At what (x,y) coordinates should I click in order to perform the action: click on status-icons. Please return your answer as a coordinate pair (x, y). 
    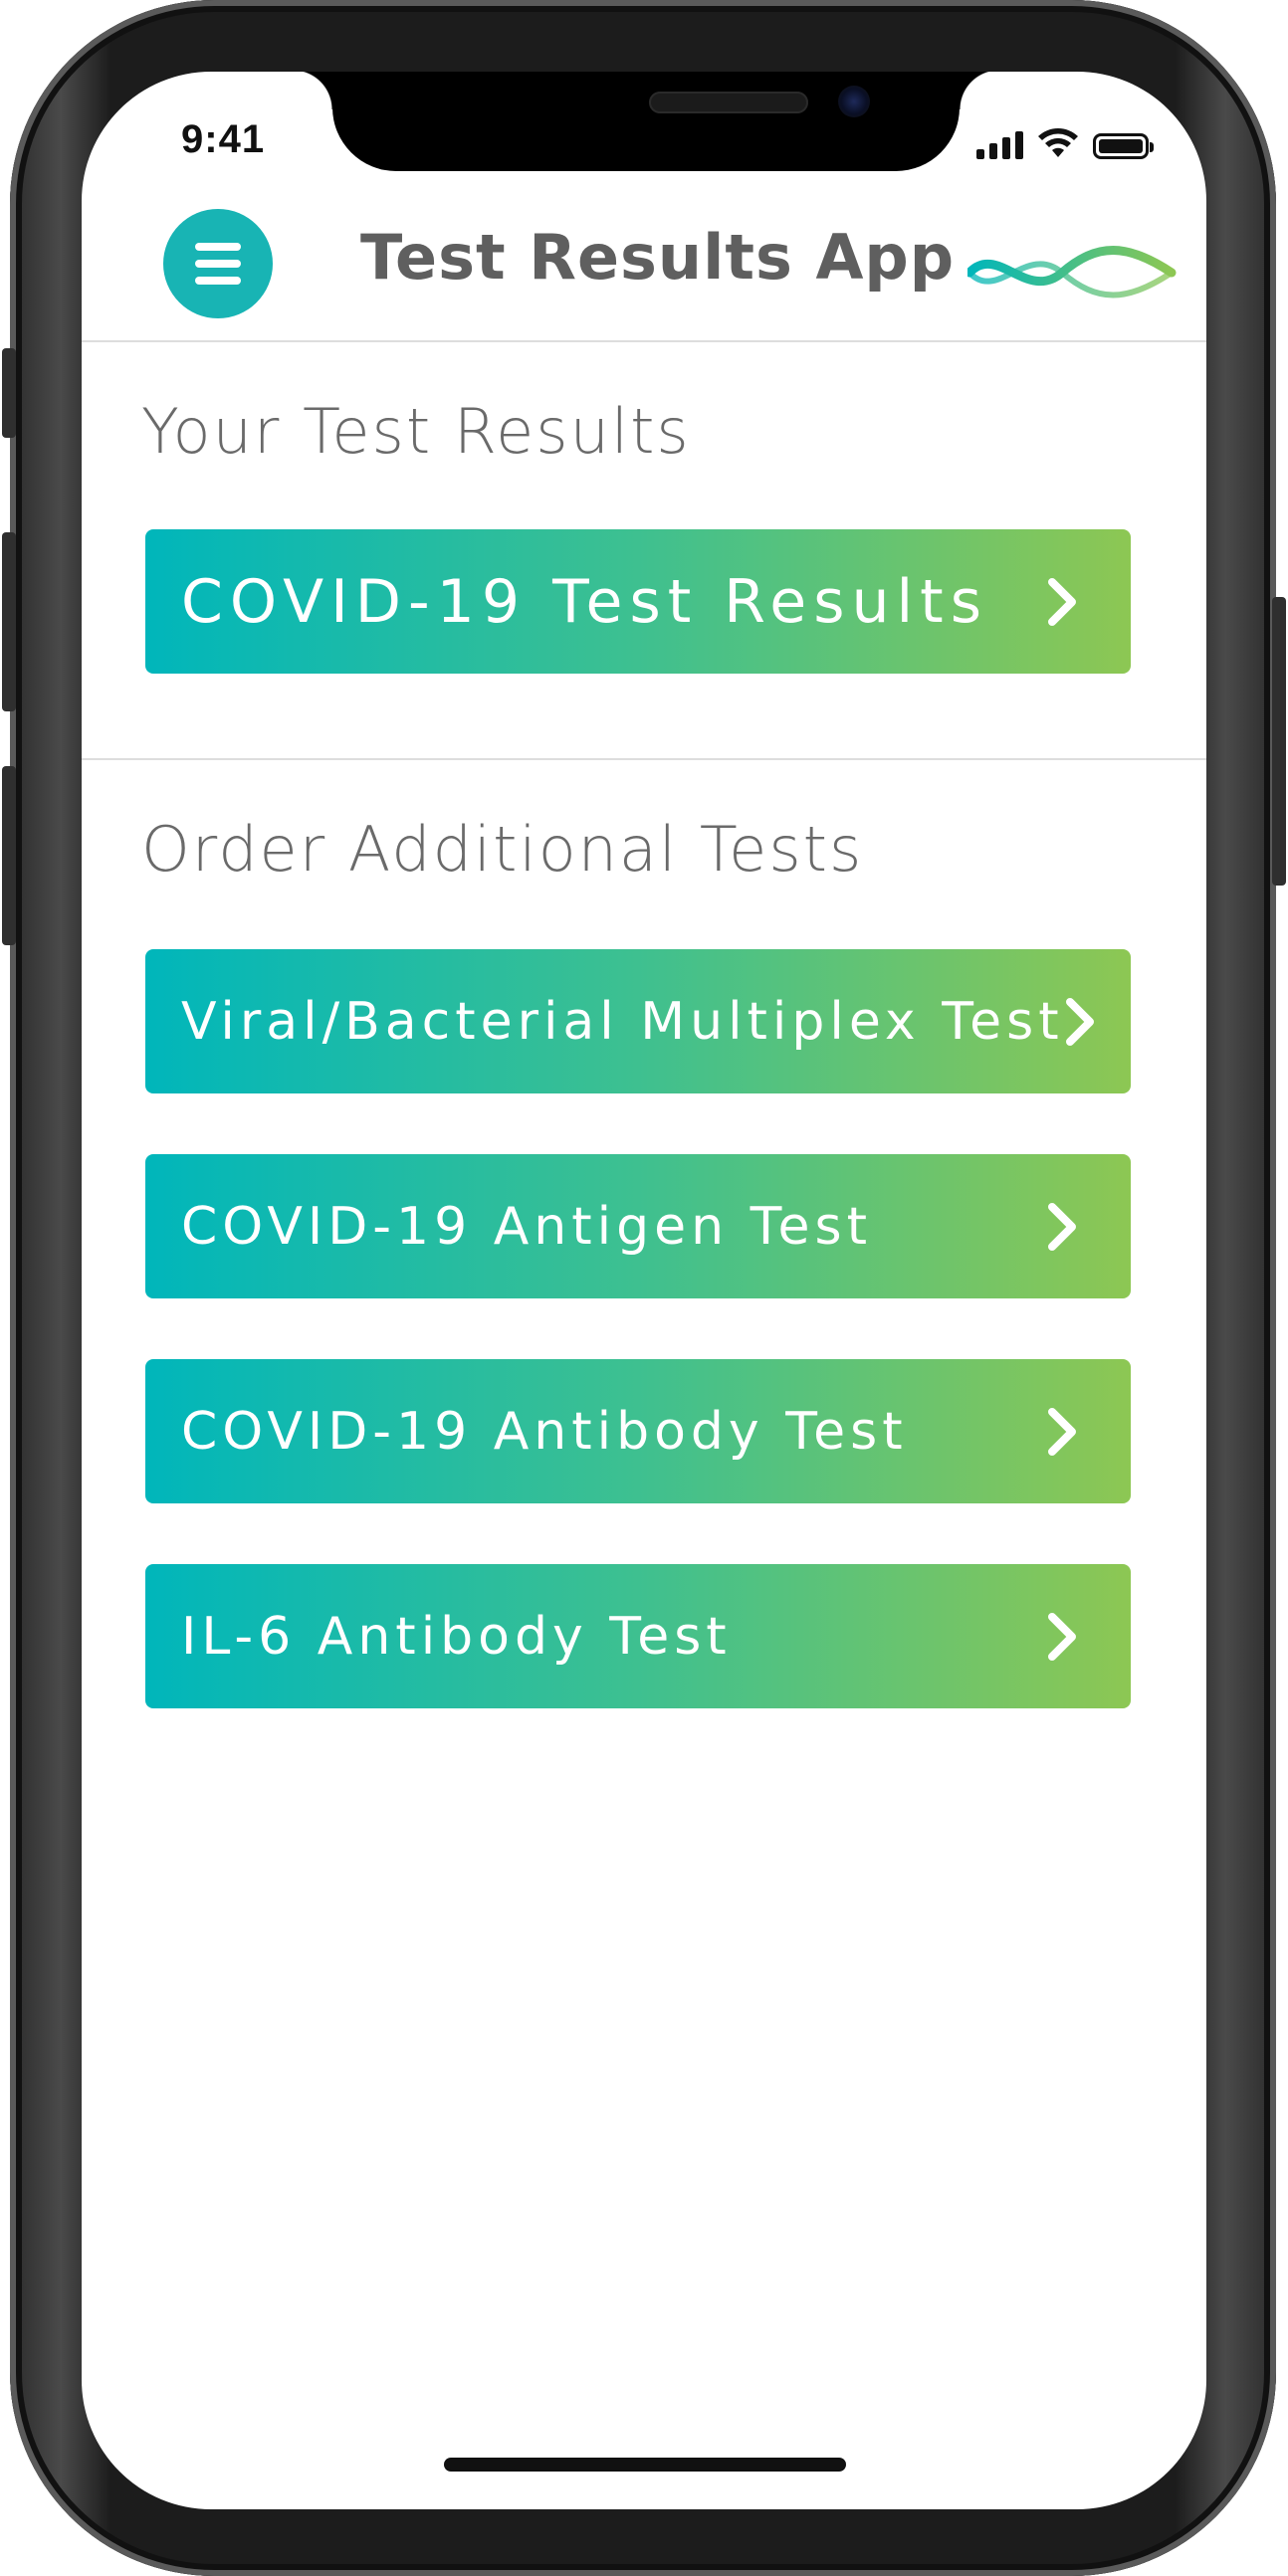
    Looking at the image, I should click on (1065, 142).